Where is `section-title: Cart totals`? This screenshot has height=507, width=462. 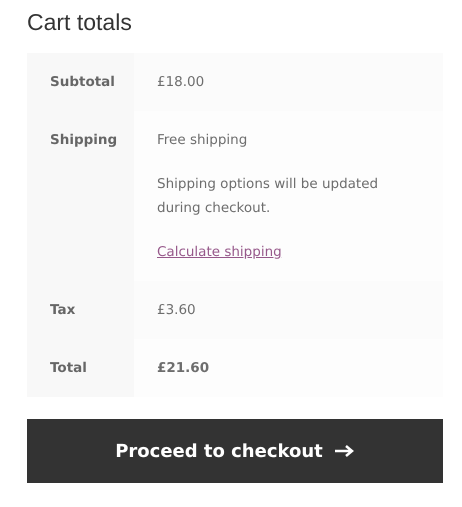
section-title: Cart totals is located at coordinates (80, 22).